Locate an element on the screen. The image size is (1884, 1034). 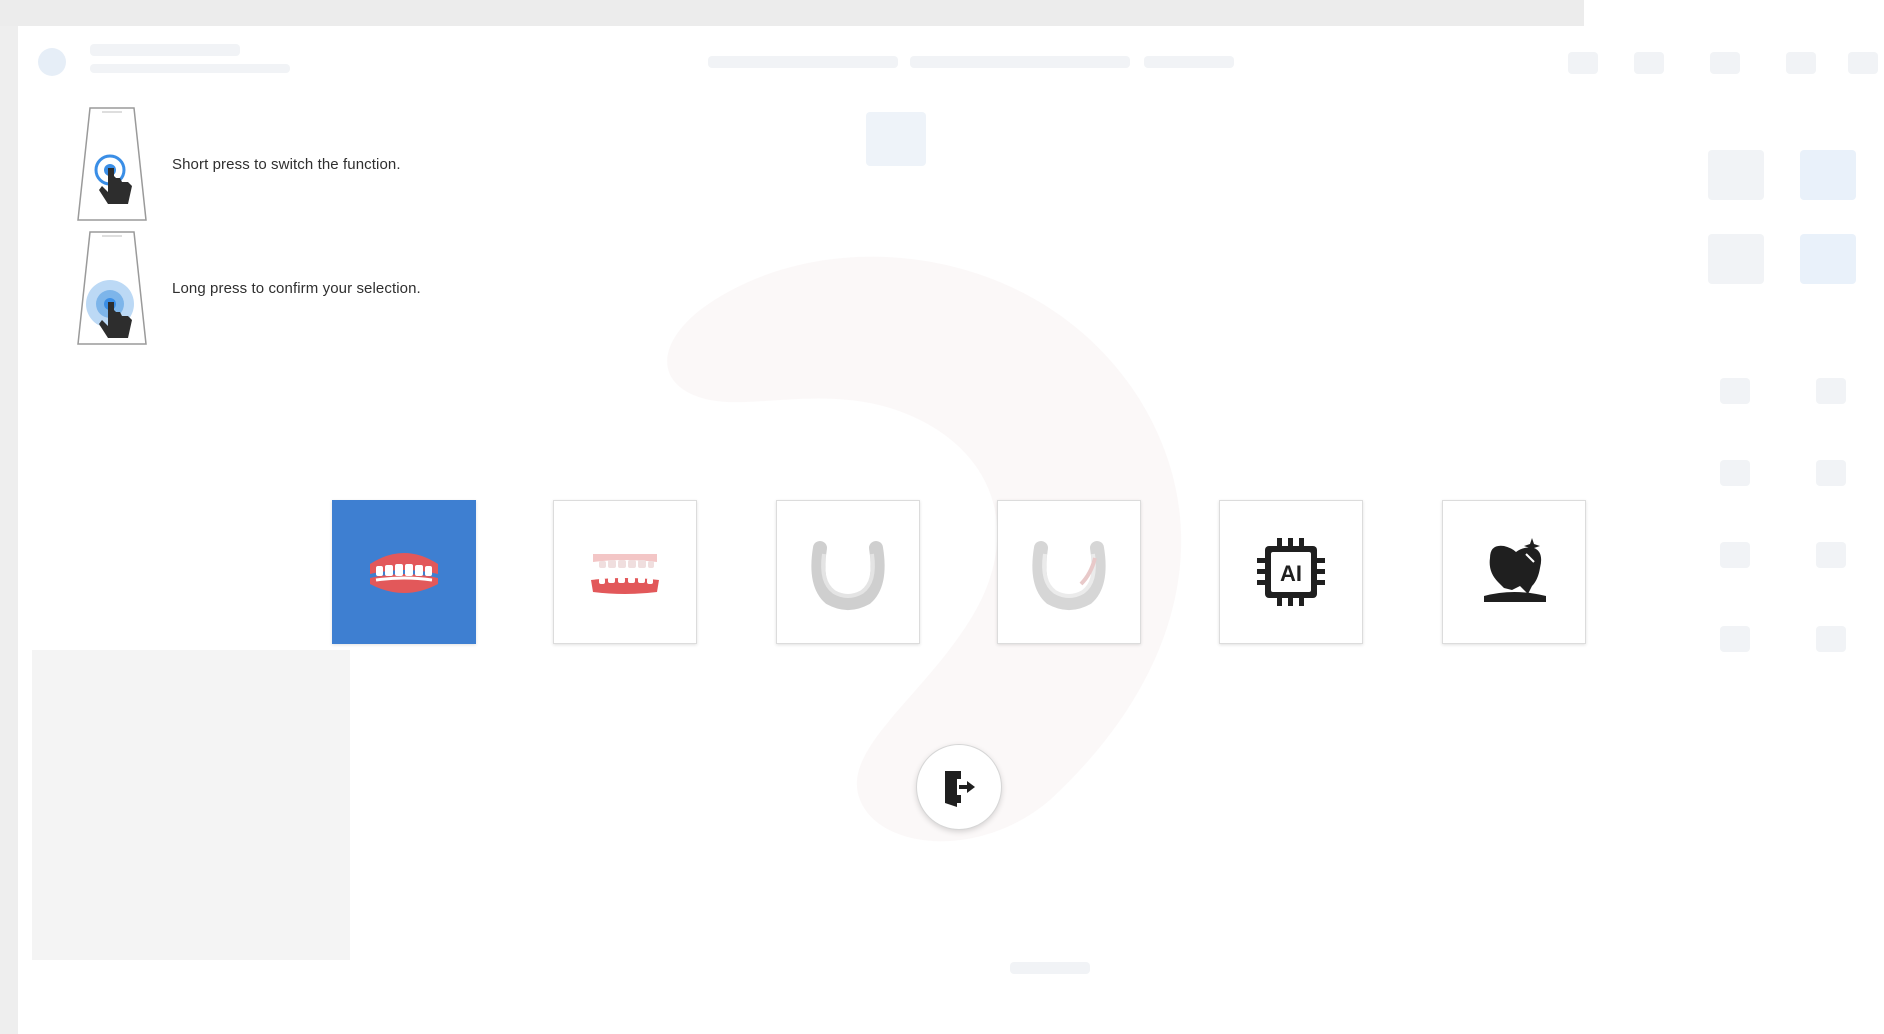
camera-preview-panel is located at coordinates (191, 805).